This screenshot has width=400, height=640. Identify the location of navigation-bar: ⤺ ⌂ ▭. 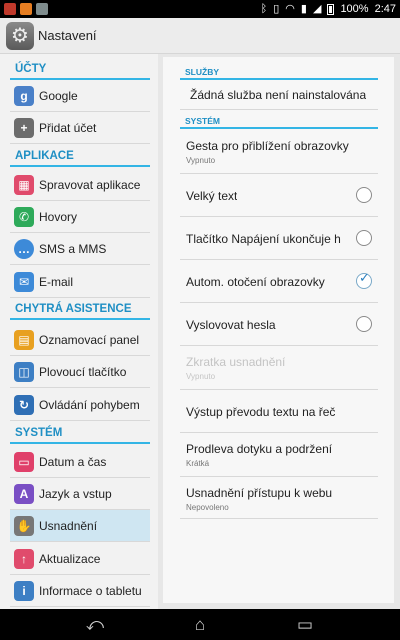
(200, 624).